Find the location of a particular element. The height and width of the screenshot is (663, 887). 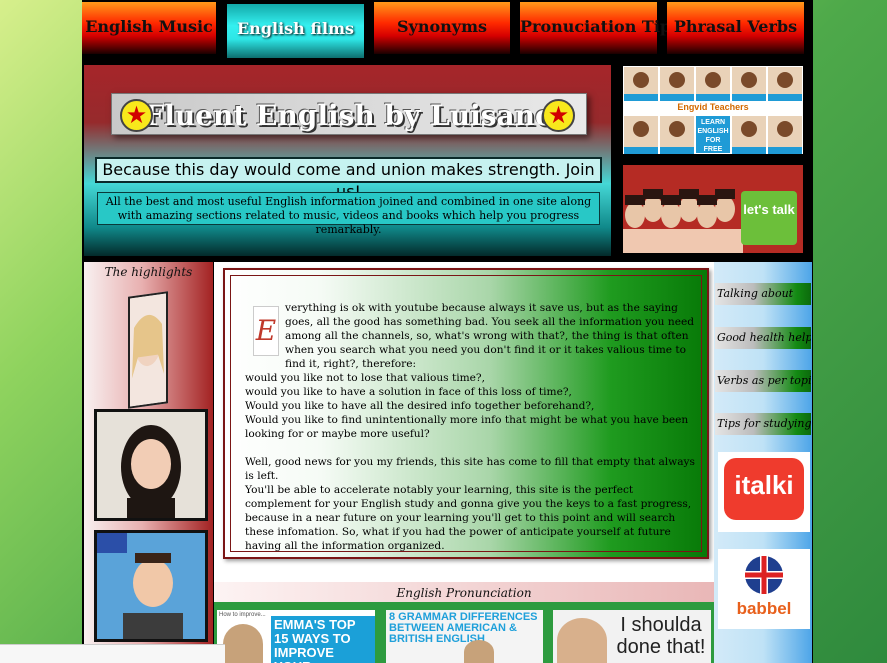

nav-tab-pronunciation-tips: Pronuciation Tips is located at coordinates (600, 28).